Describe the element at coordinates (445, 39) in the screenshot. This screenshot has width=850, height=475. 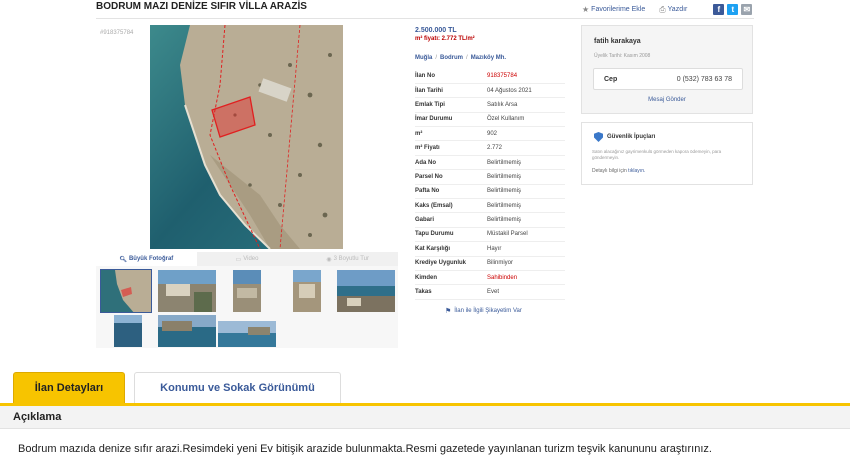
I see `price-per-m2: m² fiyatı: 2.772 TL/m²` at that location.